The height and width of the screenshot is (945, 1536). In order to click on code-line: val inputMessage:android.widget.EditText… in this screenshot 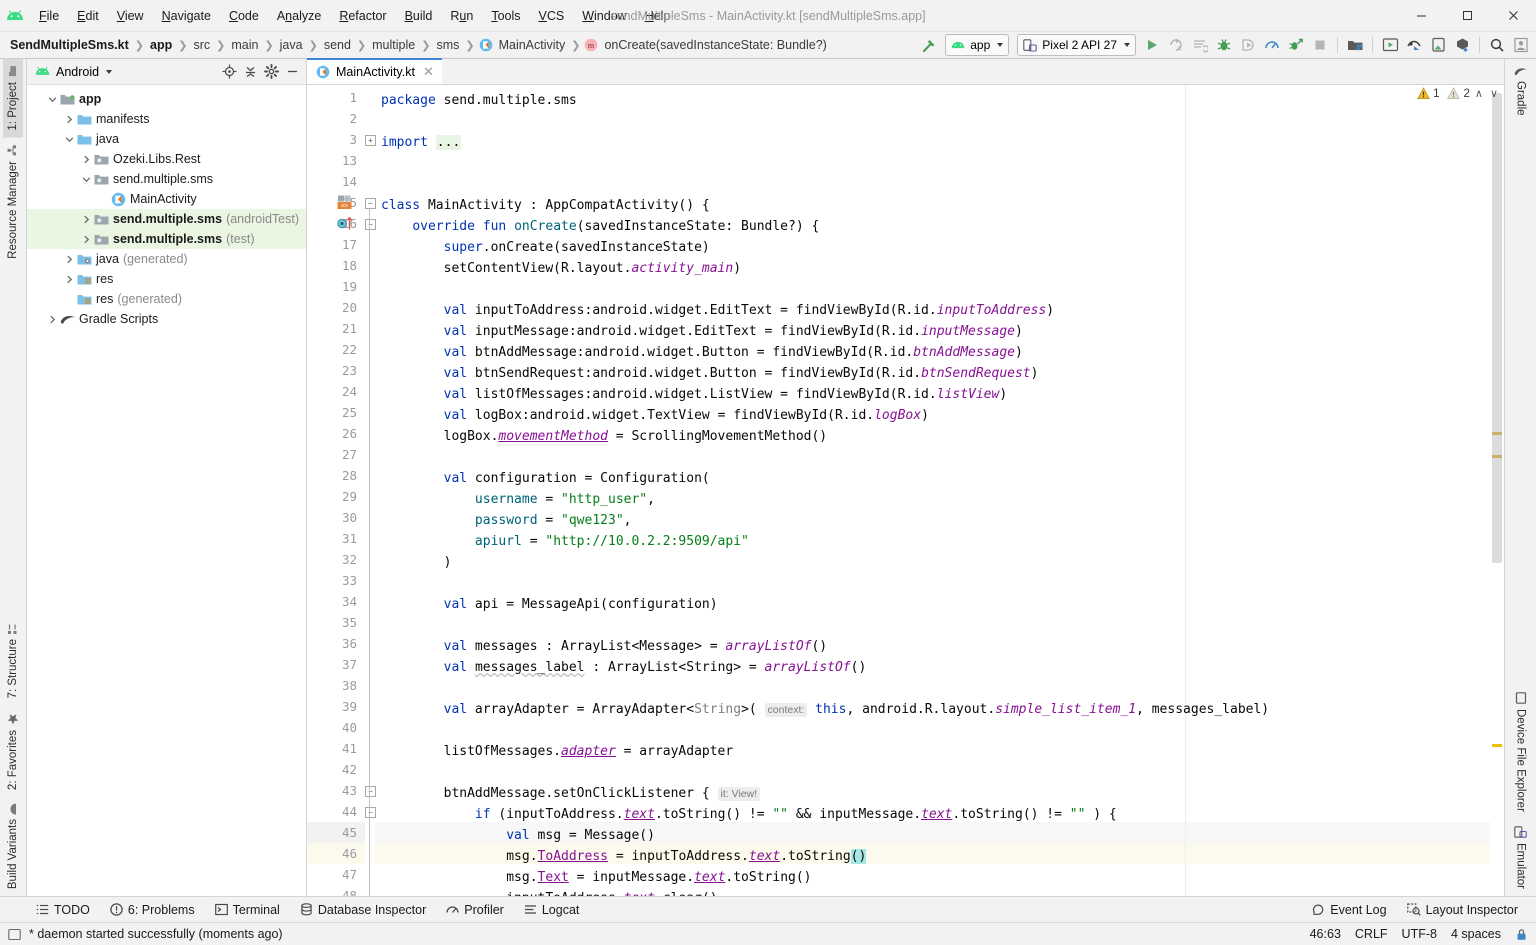, I will do `click(702, 331)`.